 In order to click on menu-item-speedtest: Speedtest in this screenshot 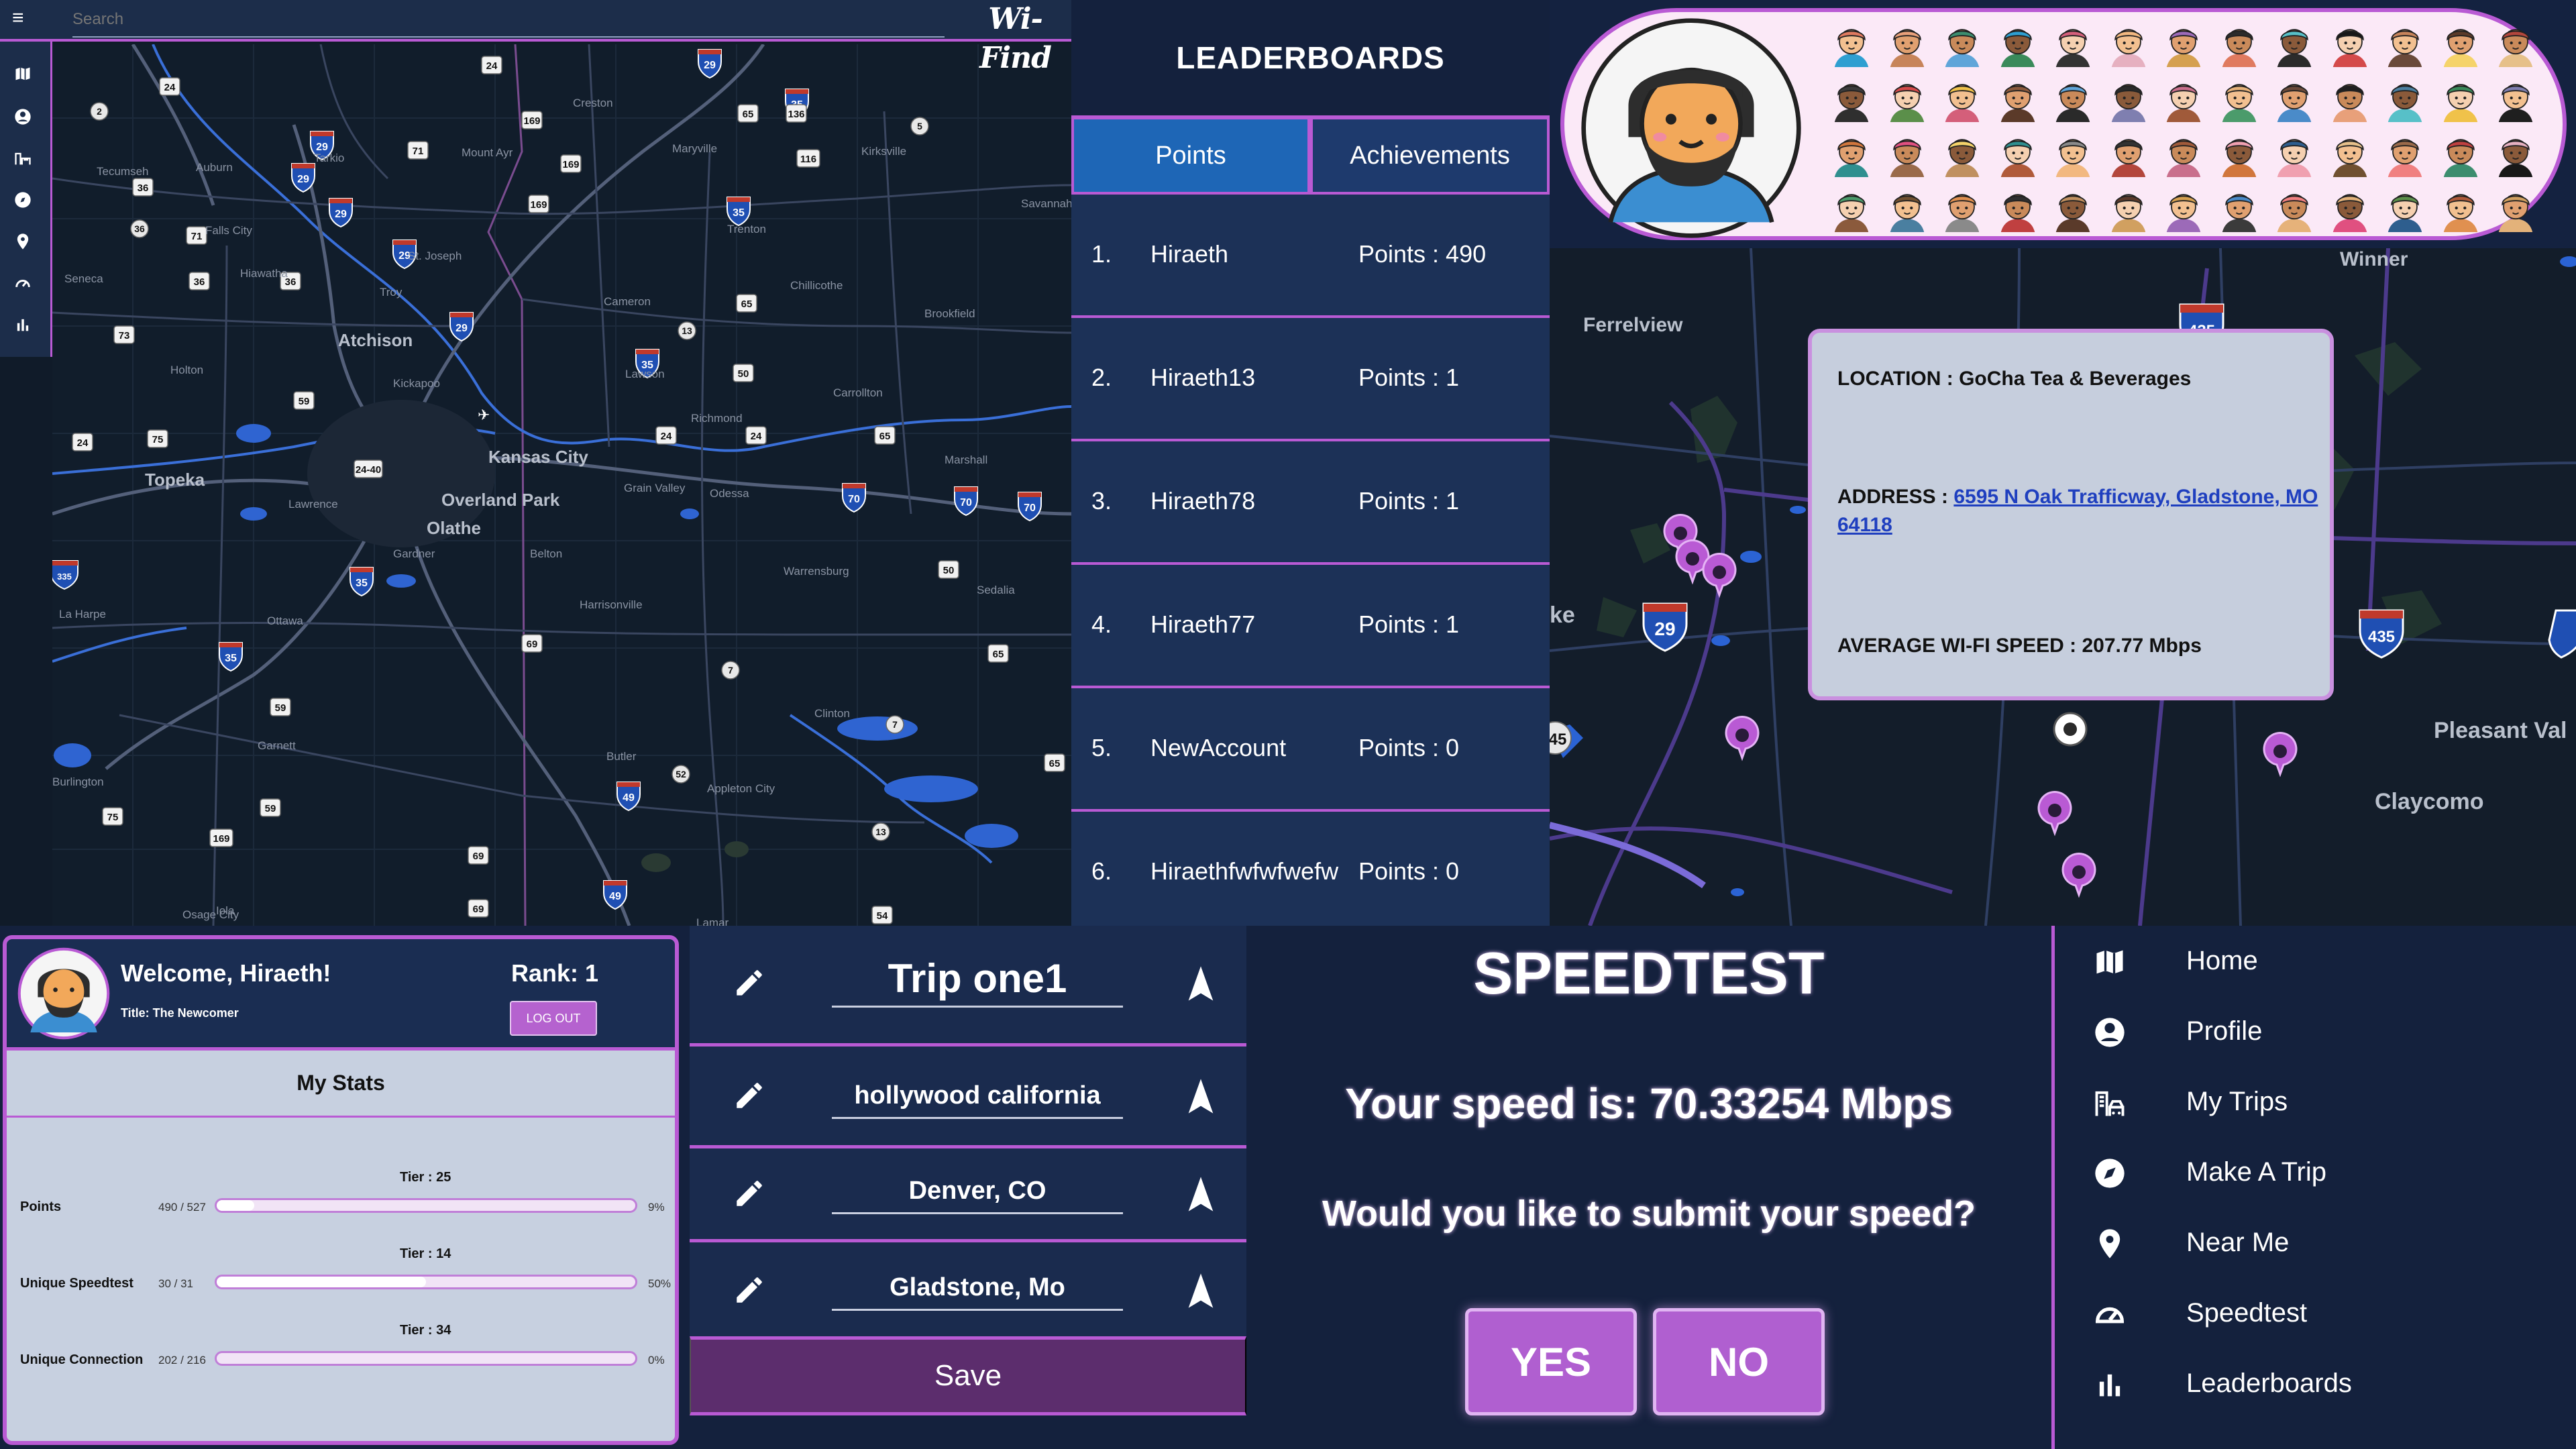, I will do `click(2315, 1313)`.